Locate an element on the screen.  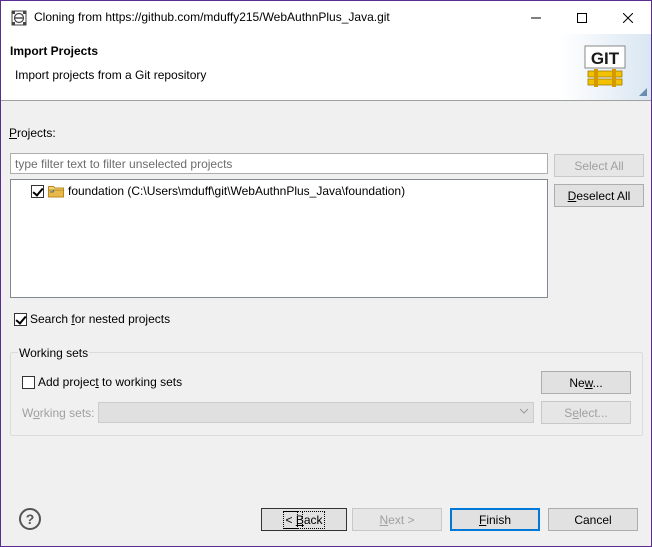
add-to-working-sets-checkbox is located at coordinates (28, 382).